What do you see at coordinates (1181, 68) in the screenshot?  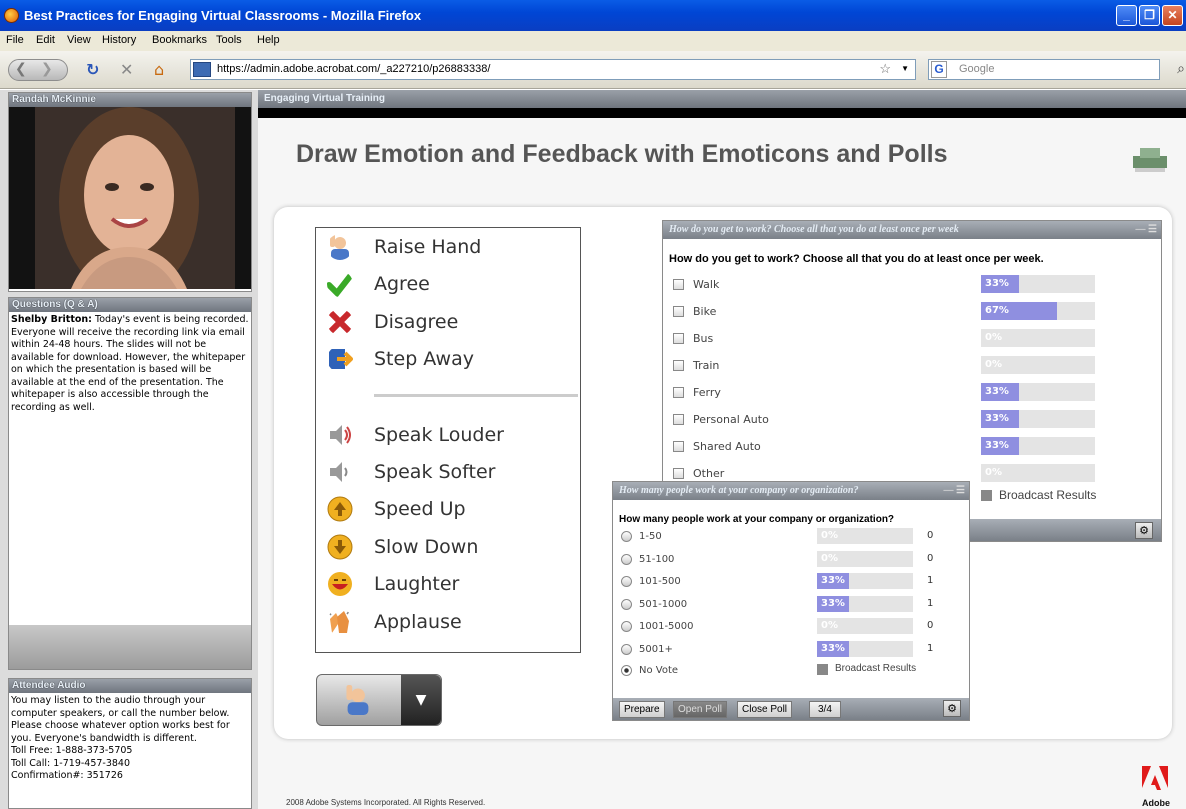 I see `search-icon: ⌕` at bounding box center [1181, 68].